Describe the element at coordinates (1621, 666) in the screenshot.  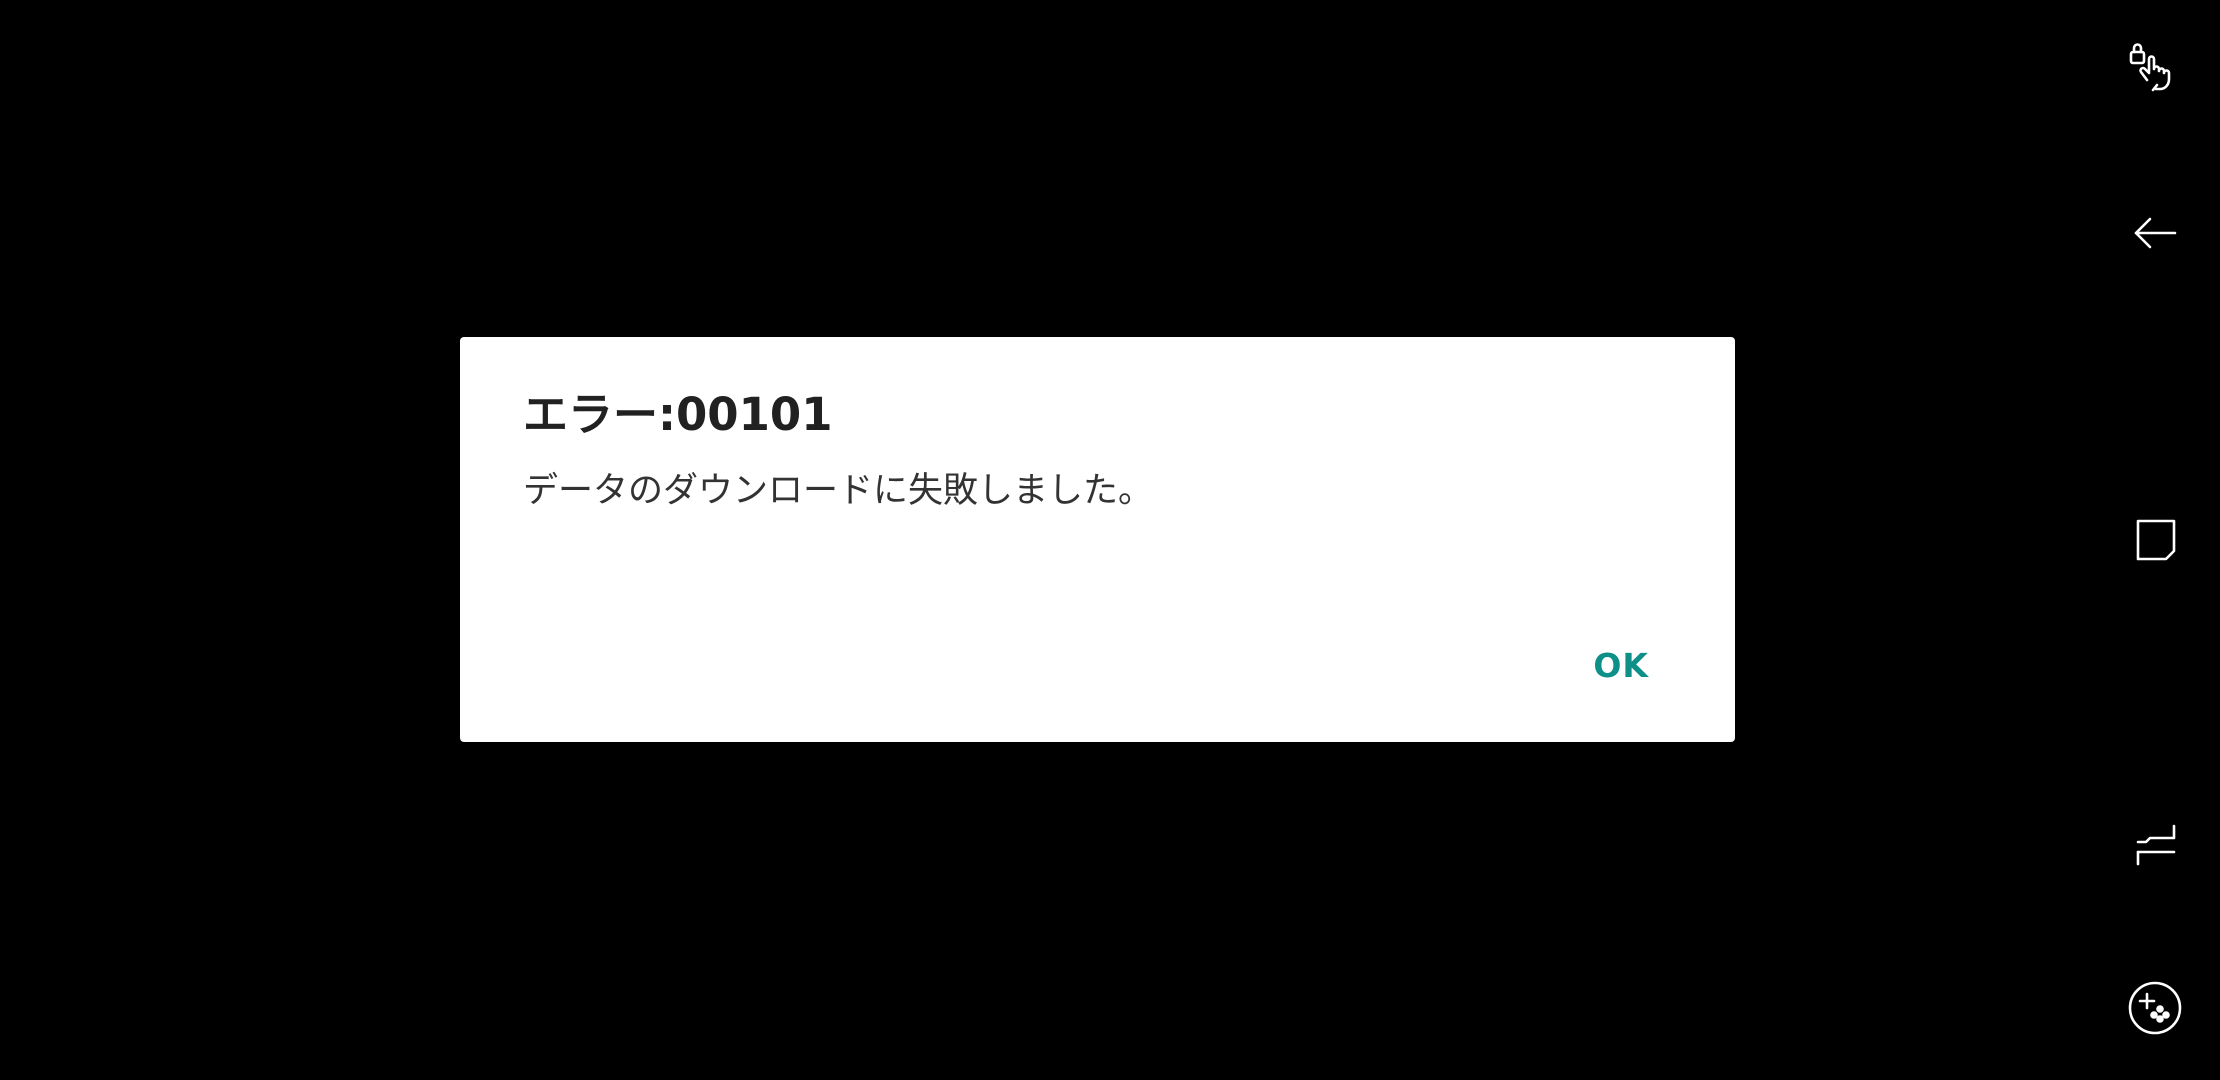
I see `ok-button: OK` at that location.